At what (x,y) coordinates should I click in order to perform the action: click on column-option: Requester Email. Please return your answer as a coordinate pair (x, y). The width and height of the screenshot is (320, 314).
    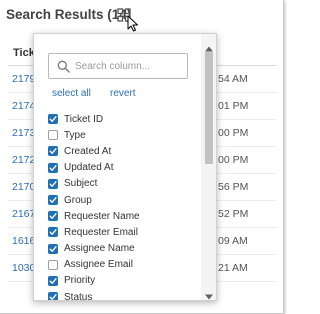
    Looking at the image, I should click on (121, 232).